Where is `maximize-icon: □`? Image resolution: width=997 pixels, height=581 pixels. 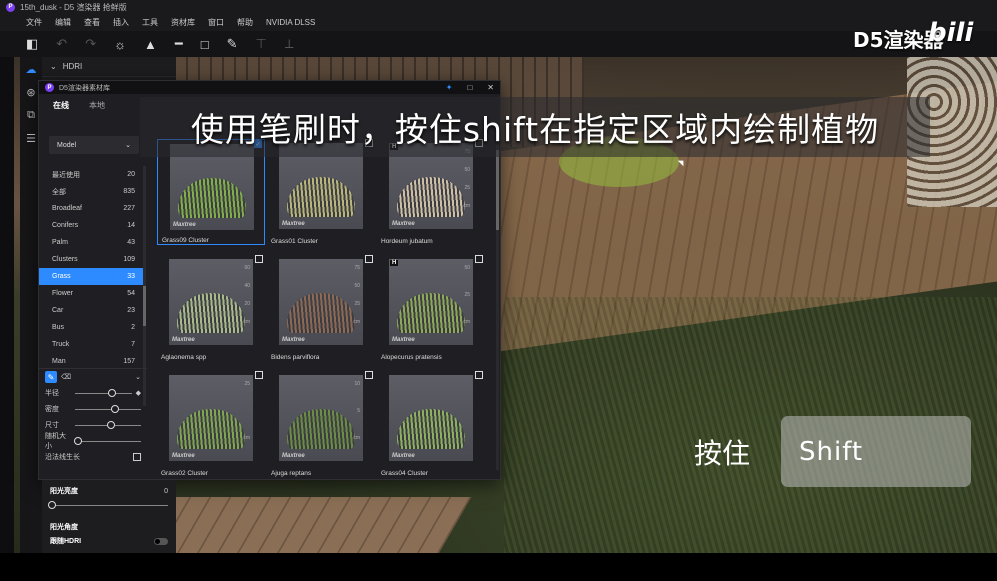 maximize-icon: □ is located at coordinates (469, 87).